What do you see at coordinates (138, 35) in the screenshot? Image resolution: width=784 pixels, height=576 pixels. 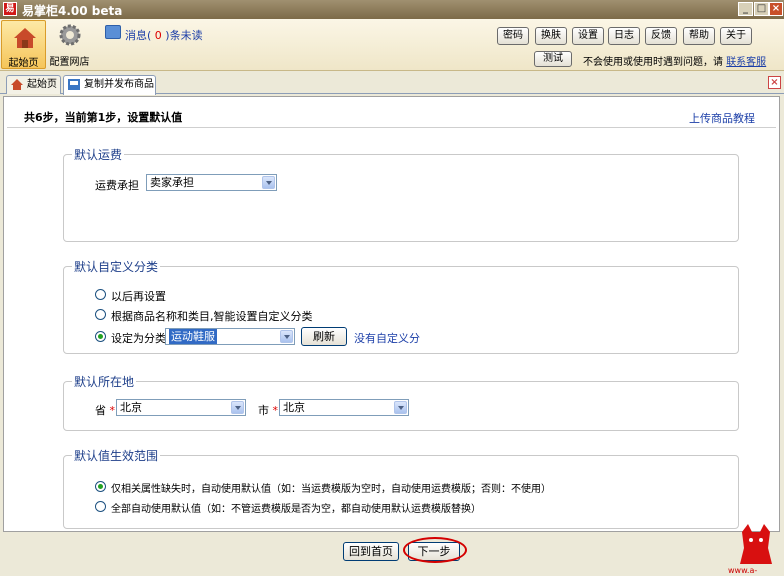 I see `message-prefix: 消息(` at bounding box center [138, 35].